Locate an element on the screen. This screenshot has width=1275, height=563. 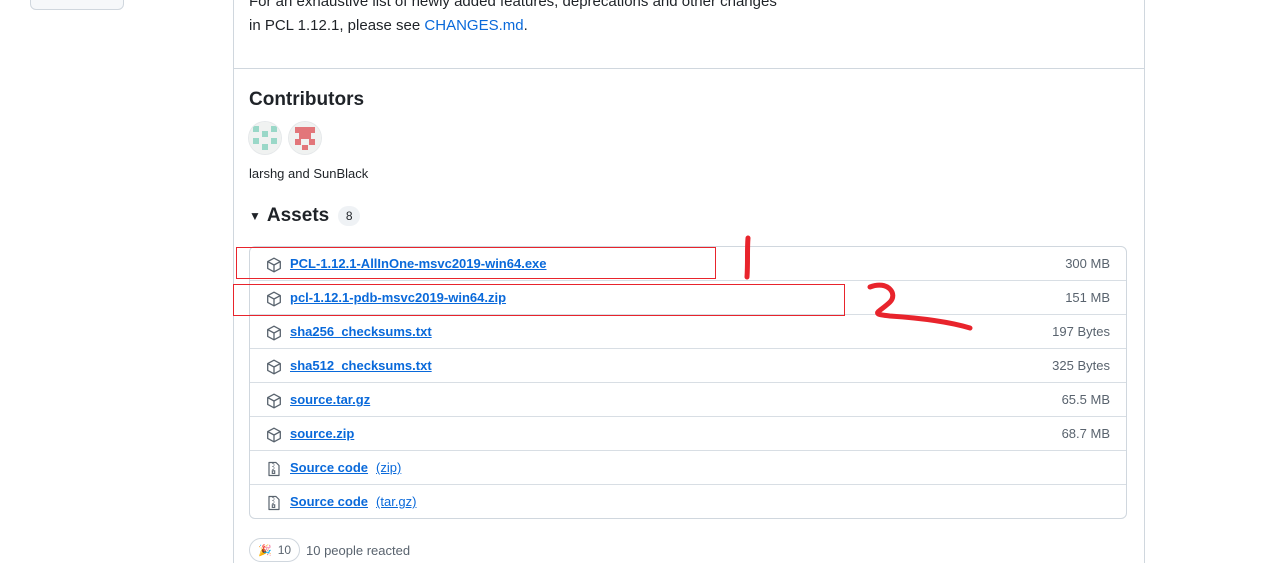
asset-link: Source code (tar.gz) is located at coordinates (353, 501).